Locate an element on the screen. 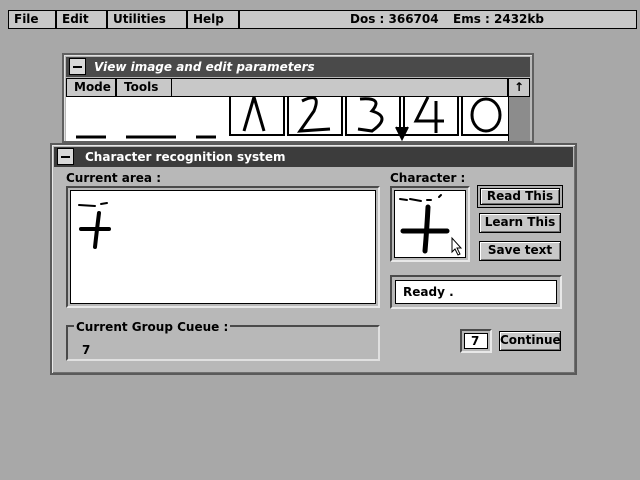 The height and width of the screenshot is (480, 640). dialog-titlebar: Character recognition system is located at coordinates (313, 157).